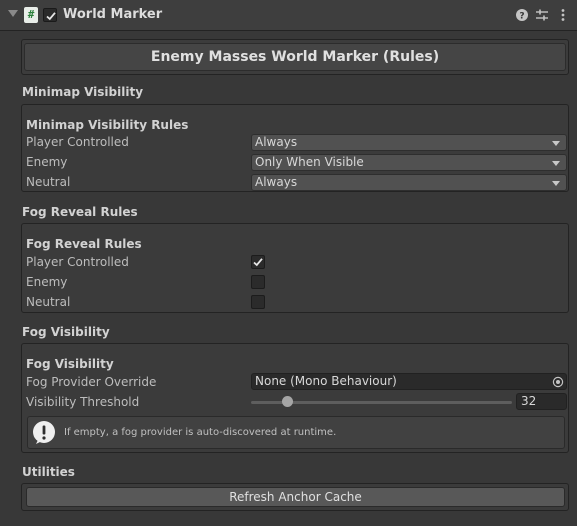 Image resolution: width=577 pixels, height=526 pixels. I want to click on visibility-threshold-label: Visibility Threshold, so click(83, 402).